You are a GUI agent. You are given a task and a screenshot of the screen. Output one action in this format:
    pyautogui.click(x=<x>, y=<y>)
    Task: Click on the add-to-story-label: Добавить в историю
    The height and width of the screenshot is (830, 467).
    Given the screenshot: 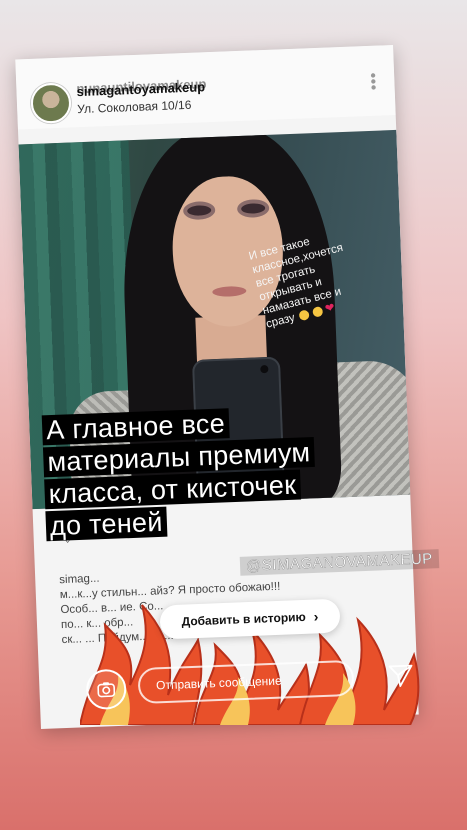 What is the action you would take?
    pyautogui.click(x=243, y=619)
    